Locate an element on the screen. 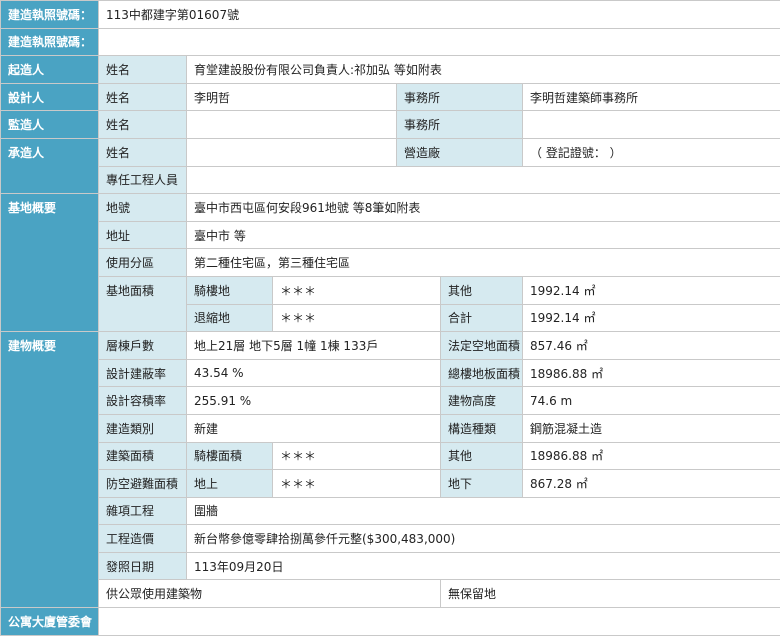 The image size is (780, 641). designer-office-label: 事務所 is located at coordinates (459, 97).